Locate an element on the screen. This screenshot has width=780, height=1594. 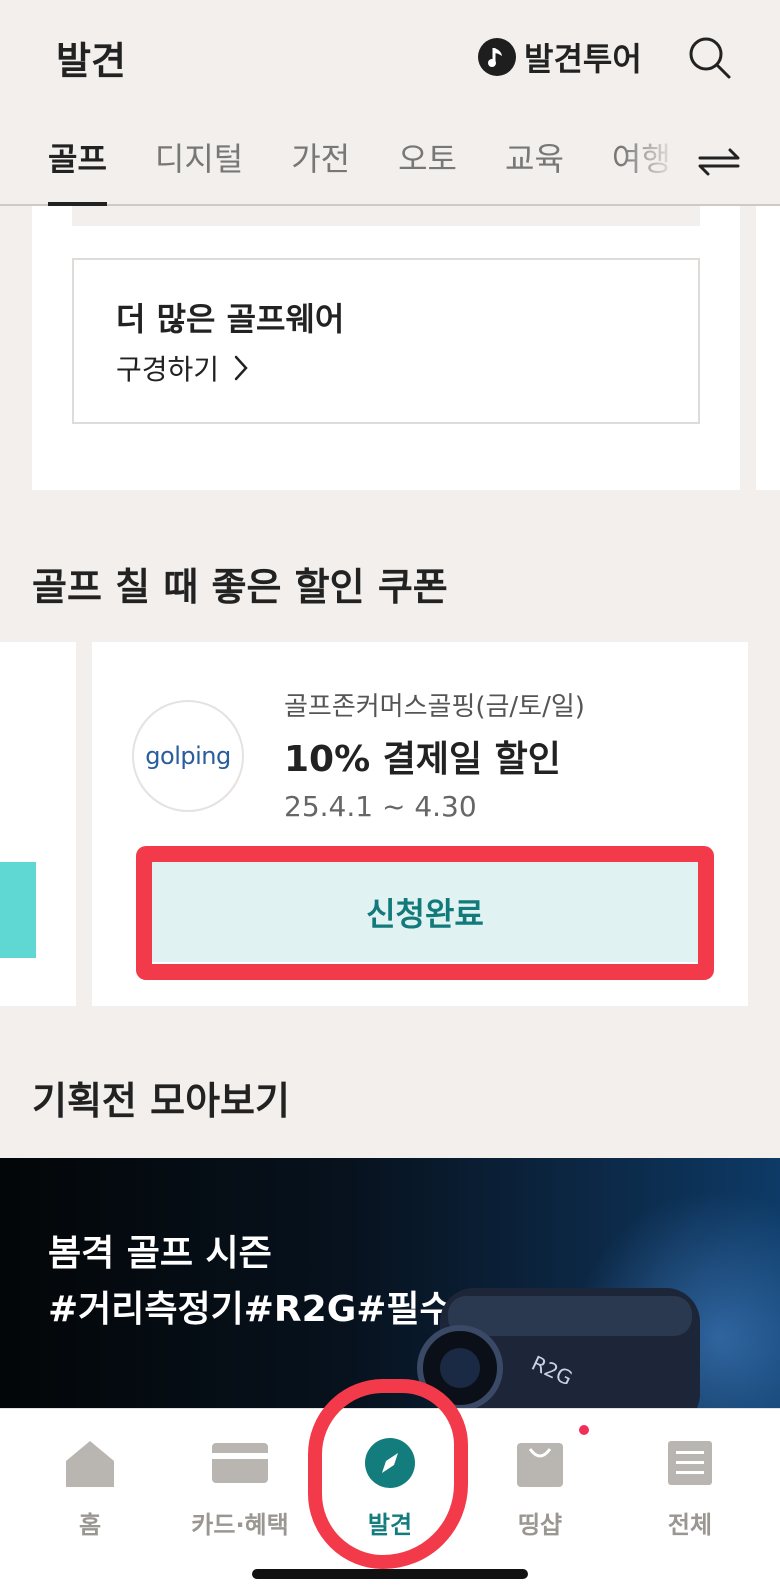
page-title: 발견 is located at coordinates (91, 61).